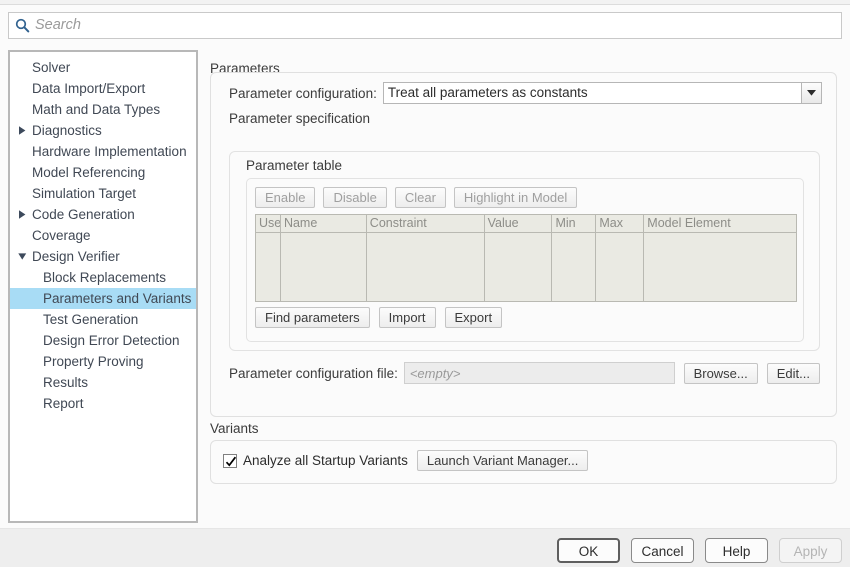  Describe the element at coordinates (63, 403) in the screenshot. I see `sidebar-item-label: Report` at that location.